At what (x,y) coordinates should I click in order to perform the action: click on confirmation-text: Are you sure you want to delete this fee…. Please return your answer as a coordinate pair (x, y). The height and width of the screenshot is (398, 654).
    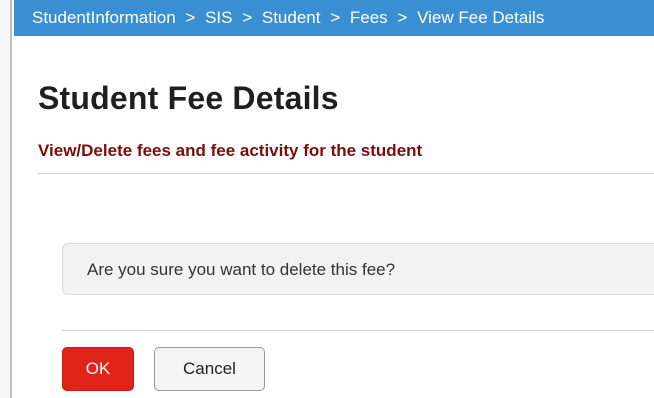
    Looking at the image, I should click on (241, 269).